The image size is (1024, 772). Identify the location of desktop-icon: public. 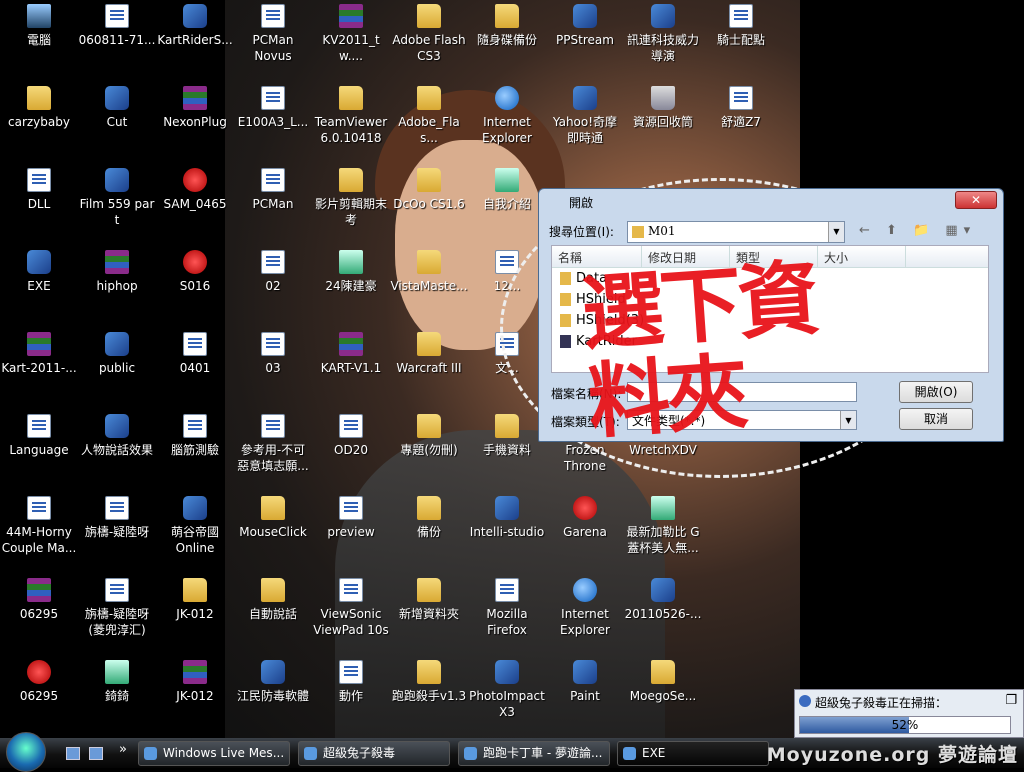
(117, 354).